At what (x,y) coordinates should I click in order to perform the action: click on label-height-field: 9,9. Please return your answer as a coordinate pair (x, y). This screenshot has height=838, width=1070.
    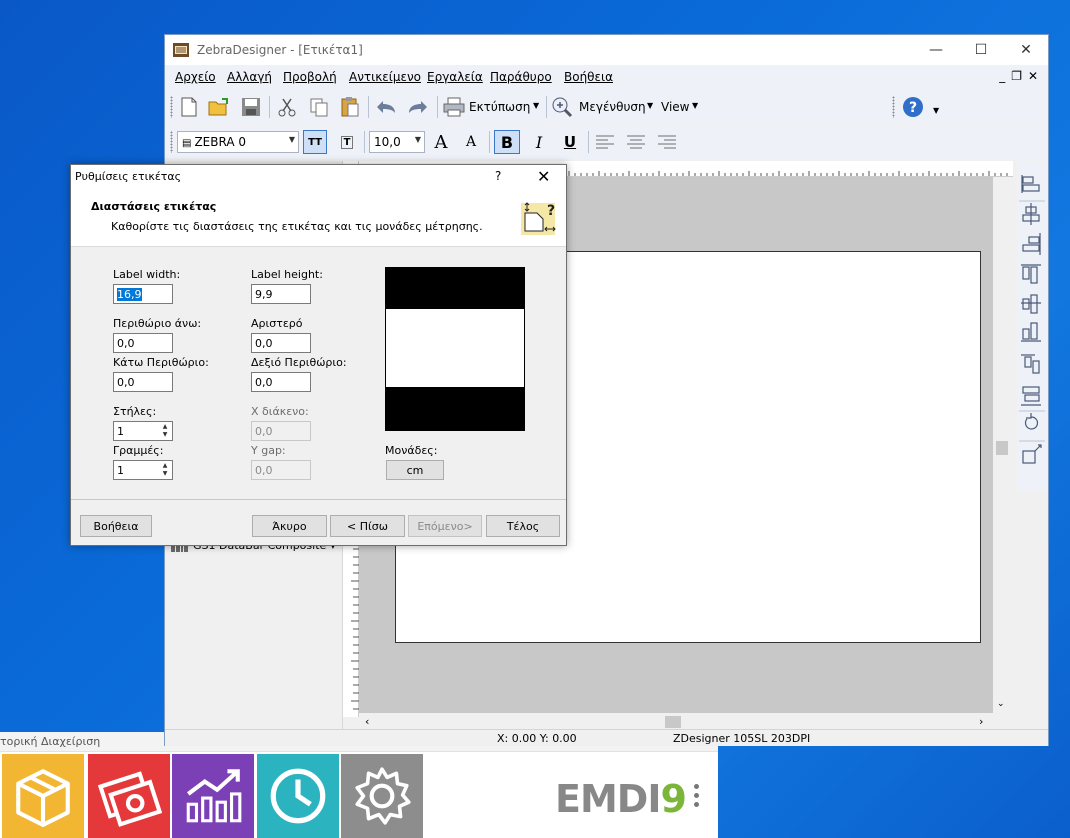
    Looking at the image, I should click on (281, 294).